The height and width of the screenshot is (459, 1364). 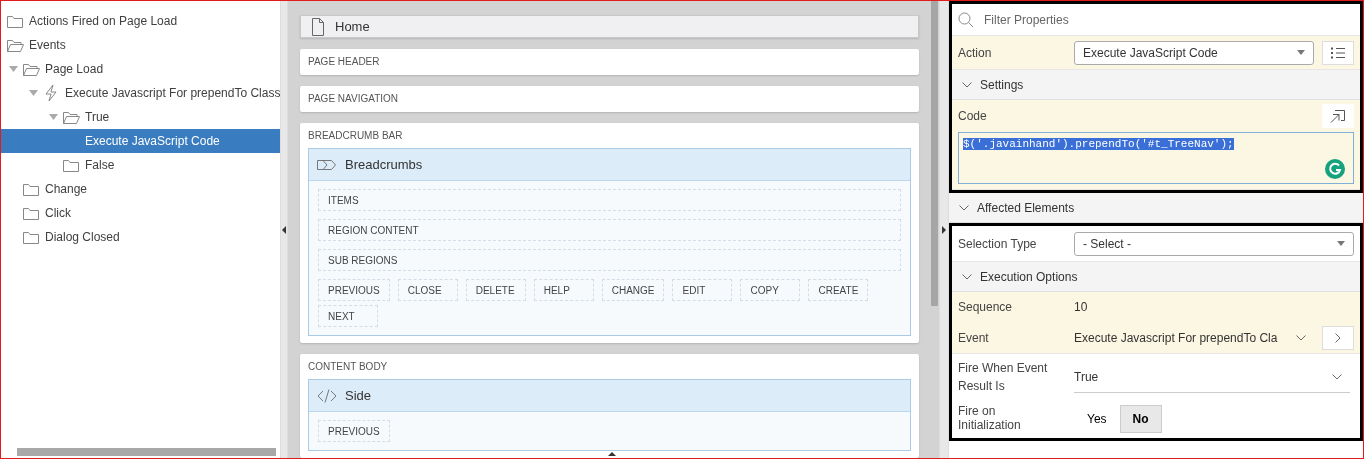 I want to click on property-label: Fire When Event Result Is, so click(x=1003, y=377).